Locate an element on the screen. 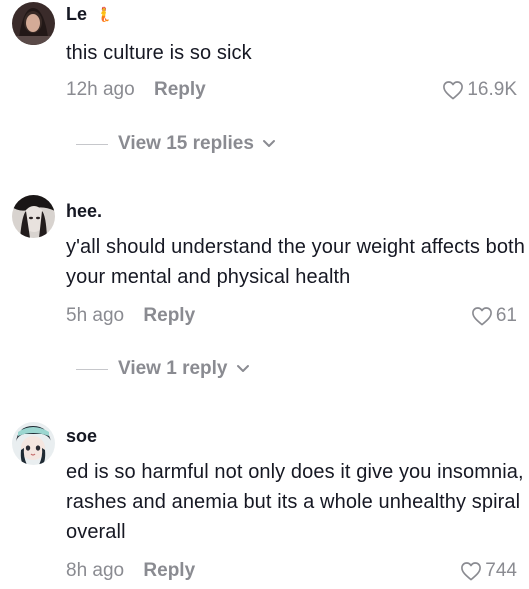  comment-meta: 8h ago Reply is located at coordinates (130, 571).